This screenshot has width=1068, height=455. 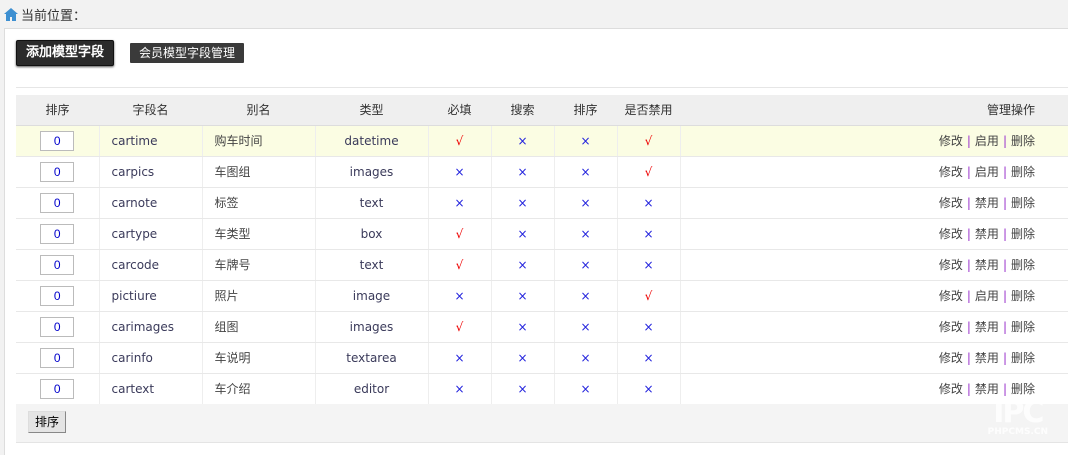 I want to click on table-row: cartext 车介绍 editor ×××× 修改|禁用|删除, so click(x=542, y=389).